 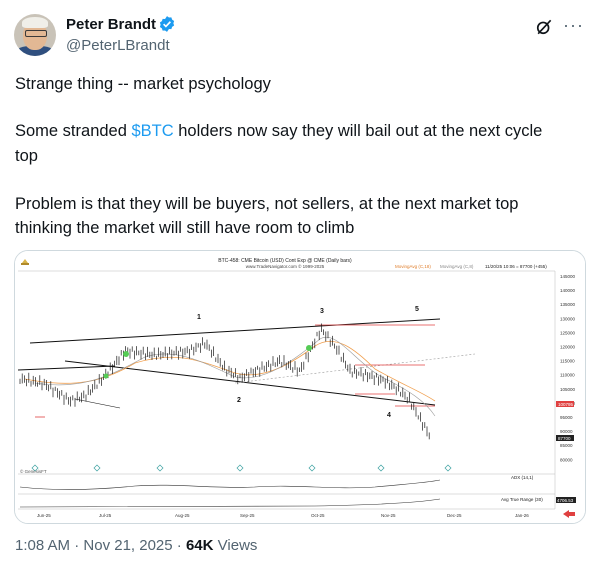 What do you see at coordinates (567, 375) in the screenshot?
I see `y-tick-label: 110000` at bounding box center [567, 375].